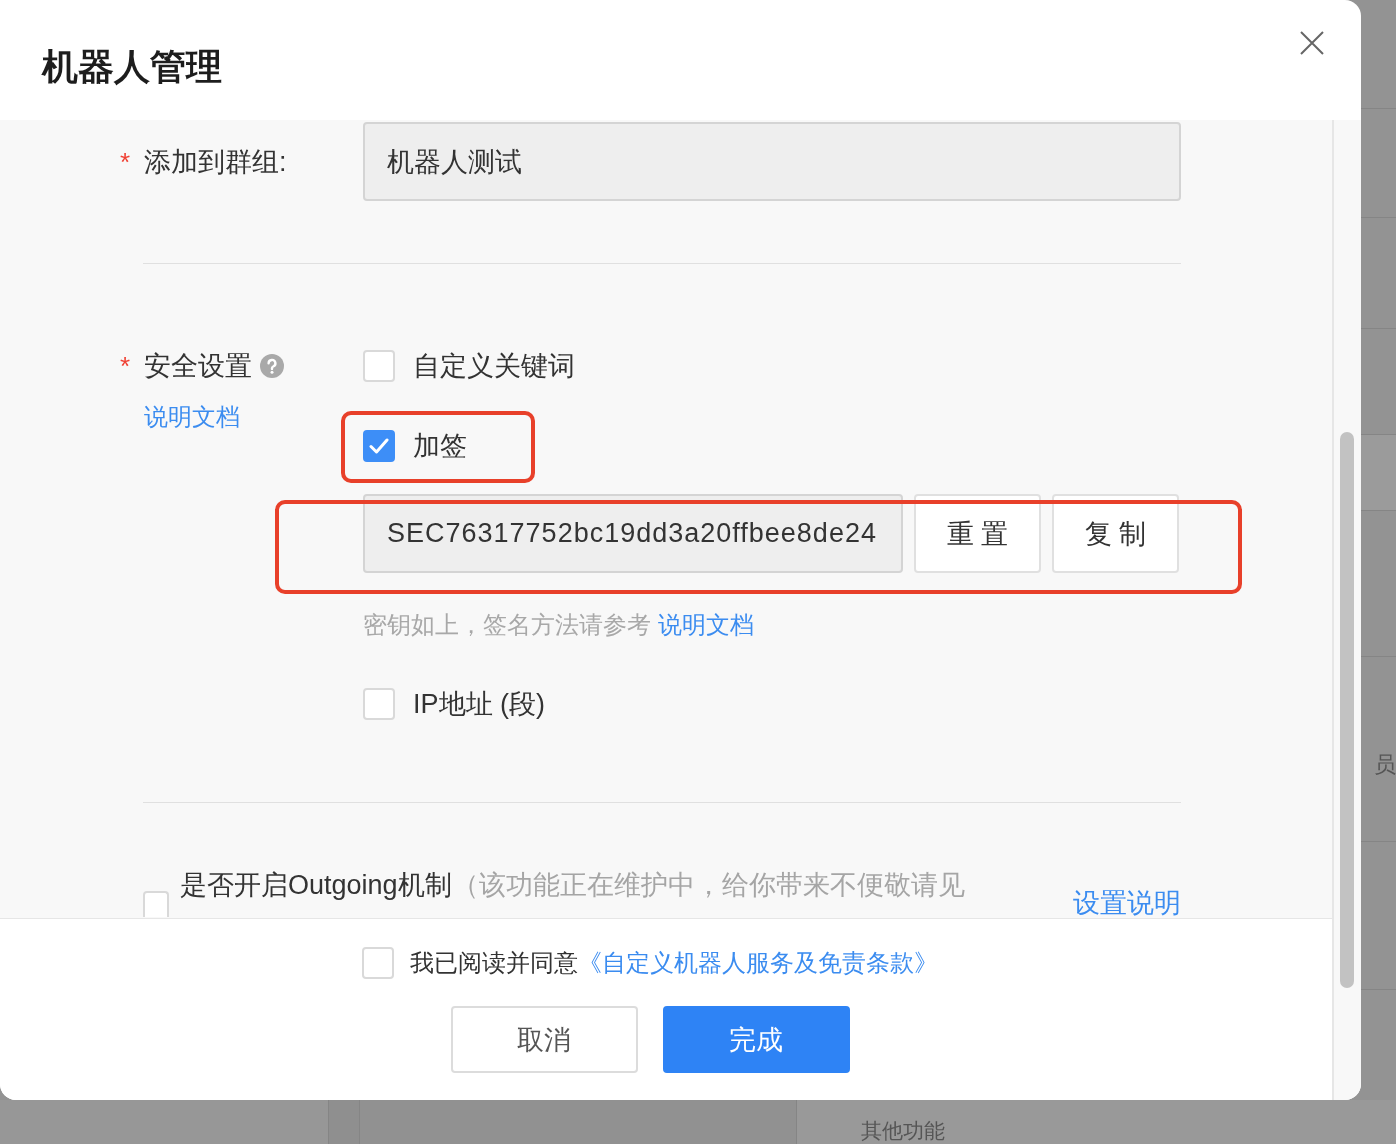  What do you see at coordinates (479, 704) in the screenshot?
I see `checkbox-label: IP地址 (段)` at bounding box center [479, 704].